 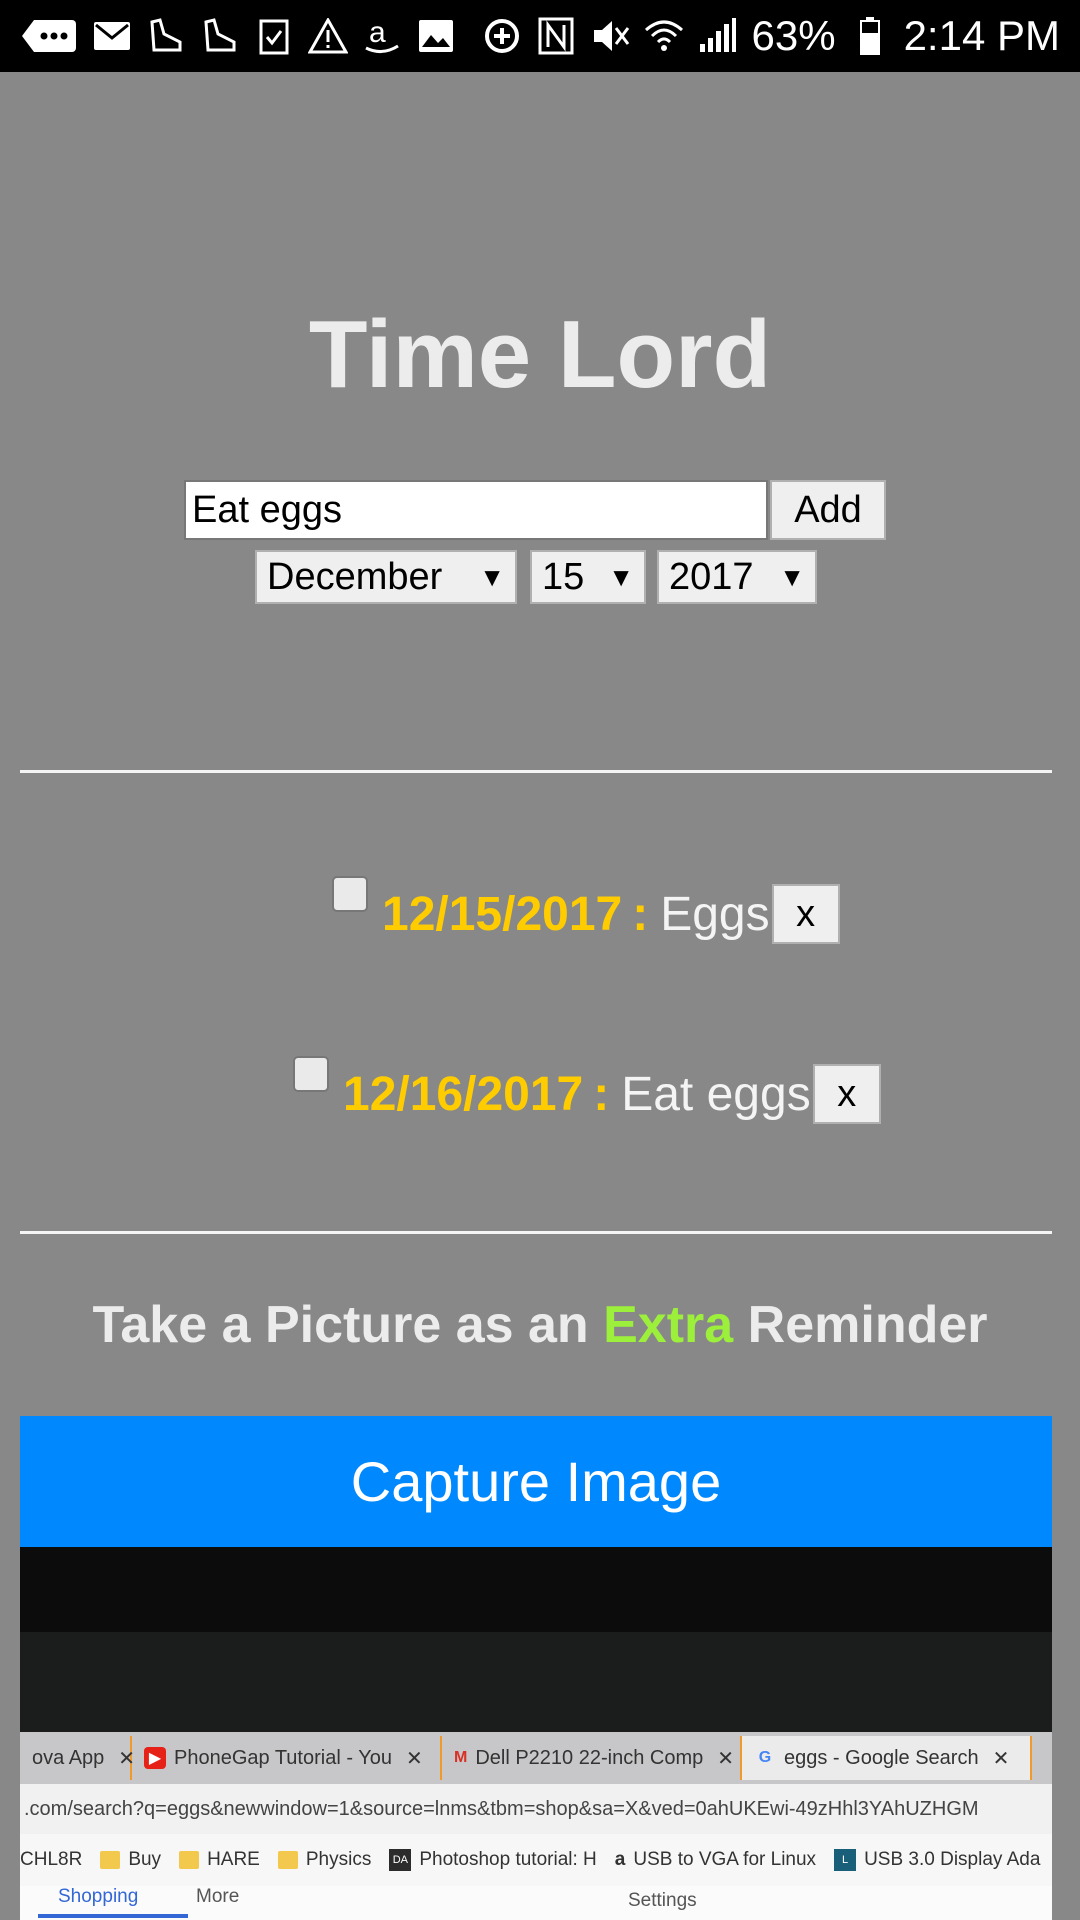 I want to click on nfc-icon, so click(x=556, y=36).